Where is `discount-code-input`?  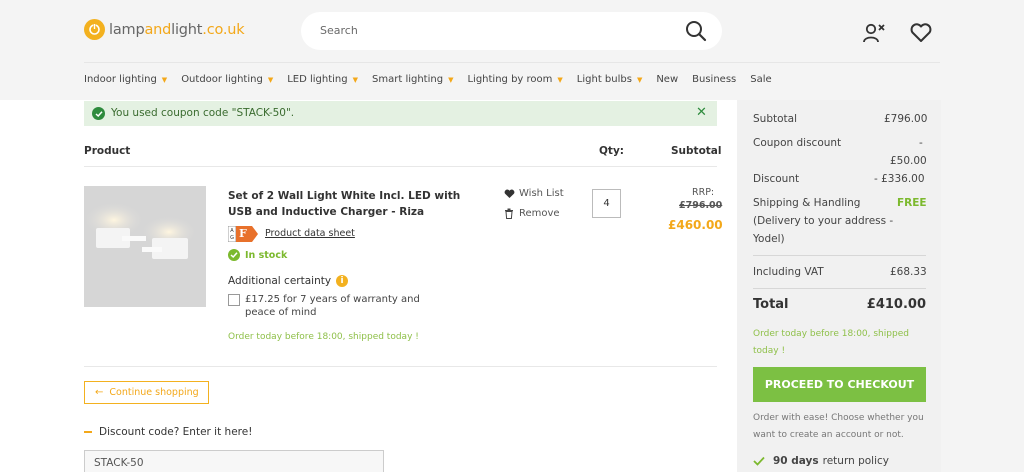
discount-code-input is located at coordinates (234, 461).